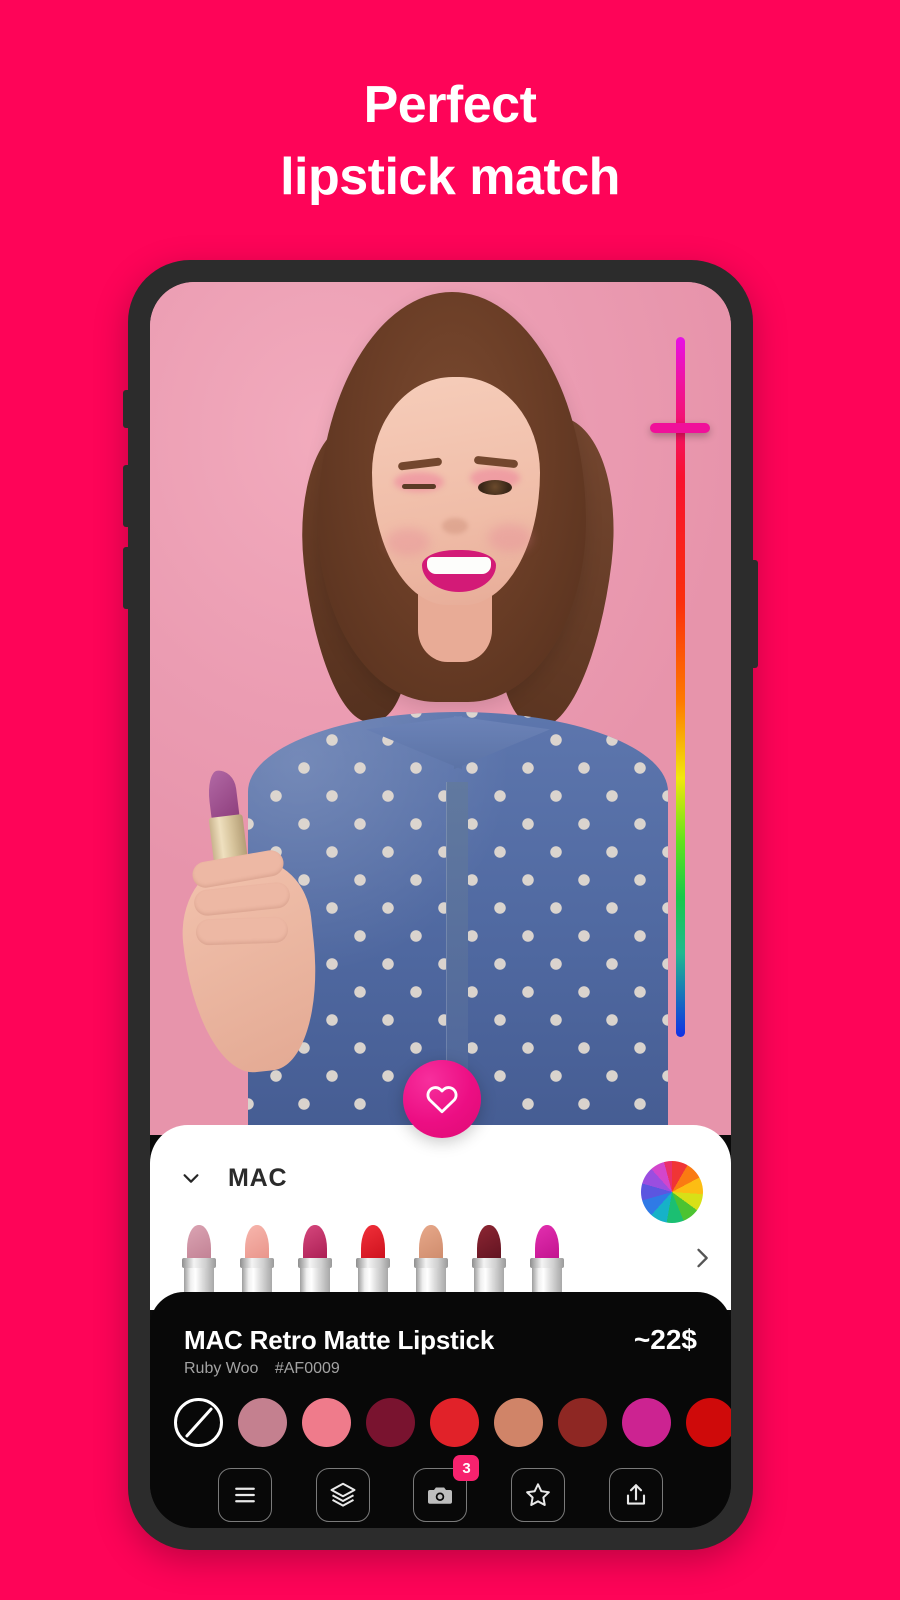  What do you see at coordinates (450, 176) in the screenshot?
I see `headline-line-2: lipstick match` at bounding box center [450, 176].